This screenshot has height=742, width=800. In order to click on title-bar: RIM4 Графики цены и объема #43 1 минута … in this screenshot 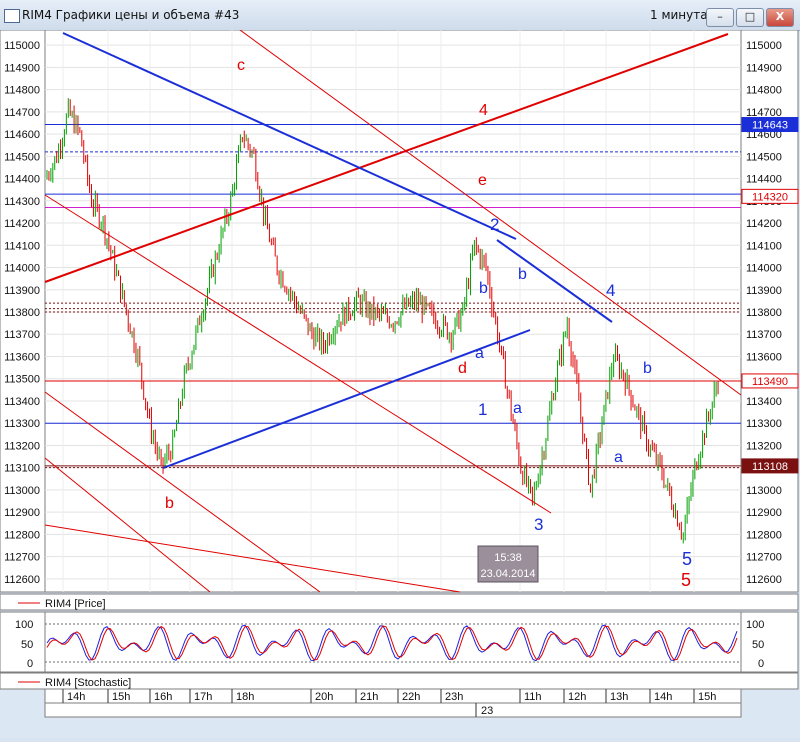, I will do `click(400, 15)`.